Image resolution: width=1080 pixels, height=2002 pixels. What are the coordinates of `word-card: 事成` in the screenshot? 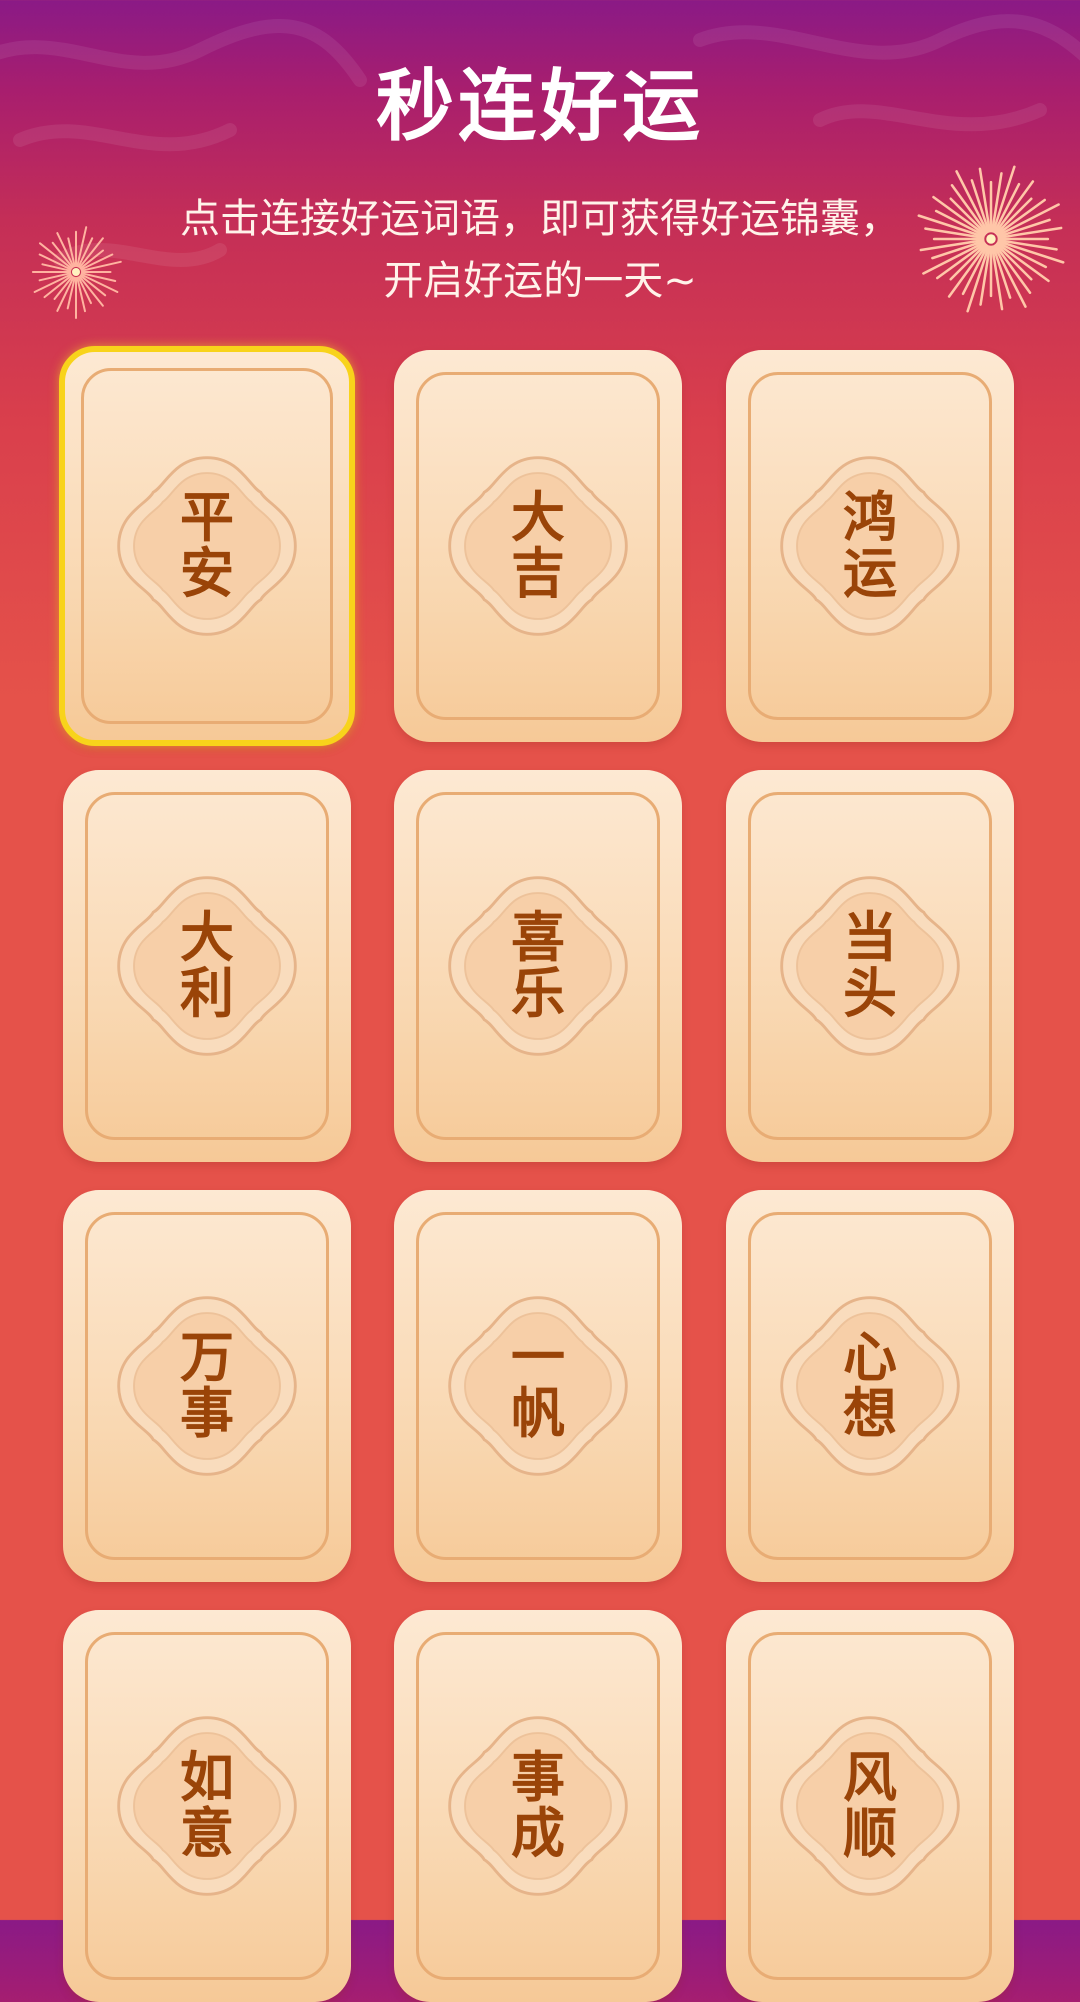 It's located at (538, 1806).